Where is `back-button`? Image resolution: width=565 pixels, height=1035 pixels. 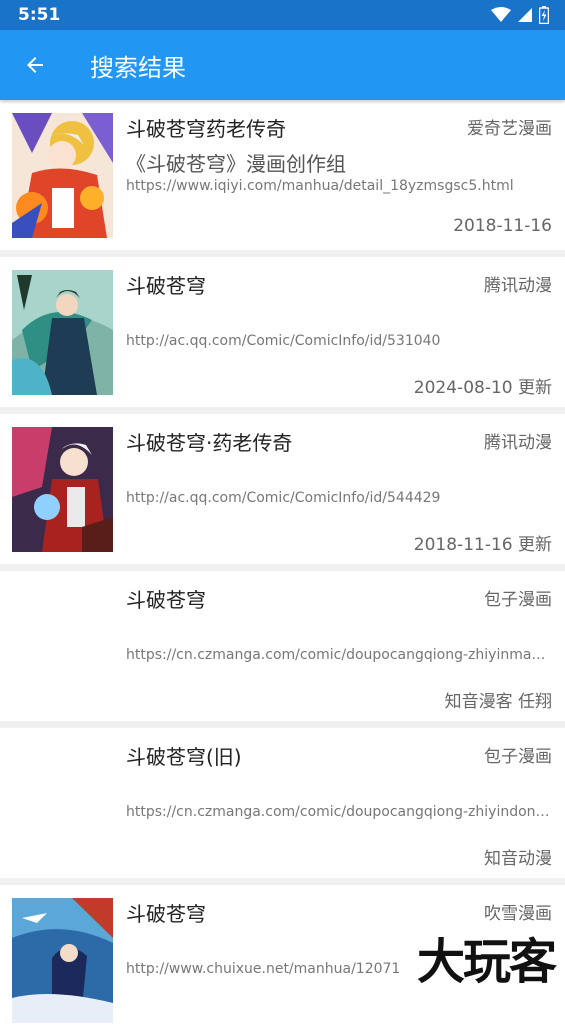 back-button is located at coordinates (35, 65).